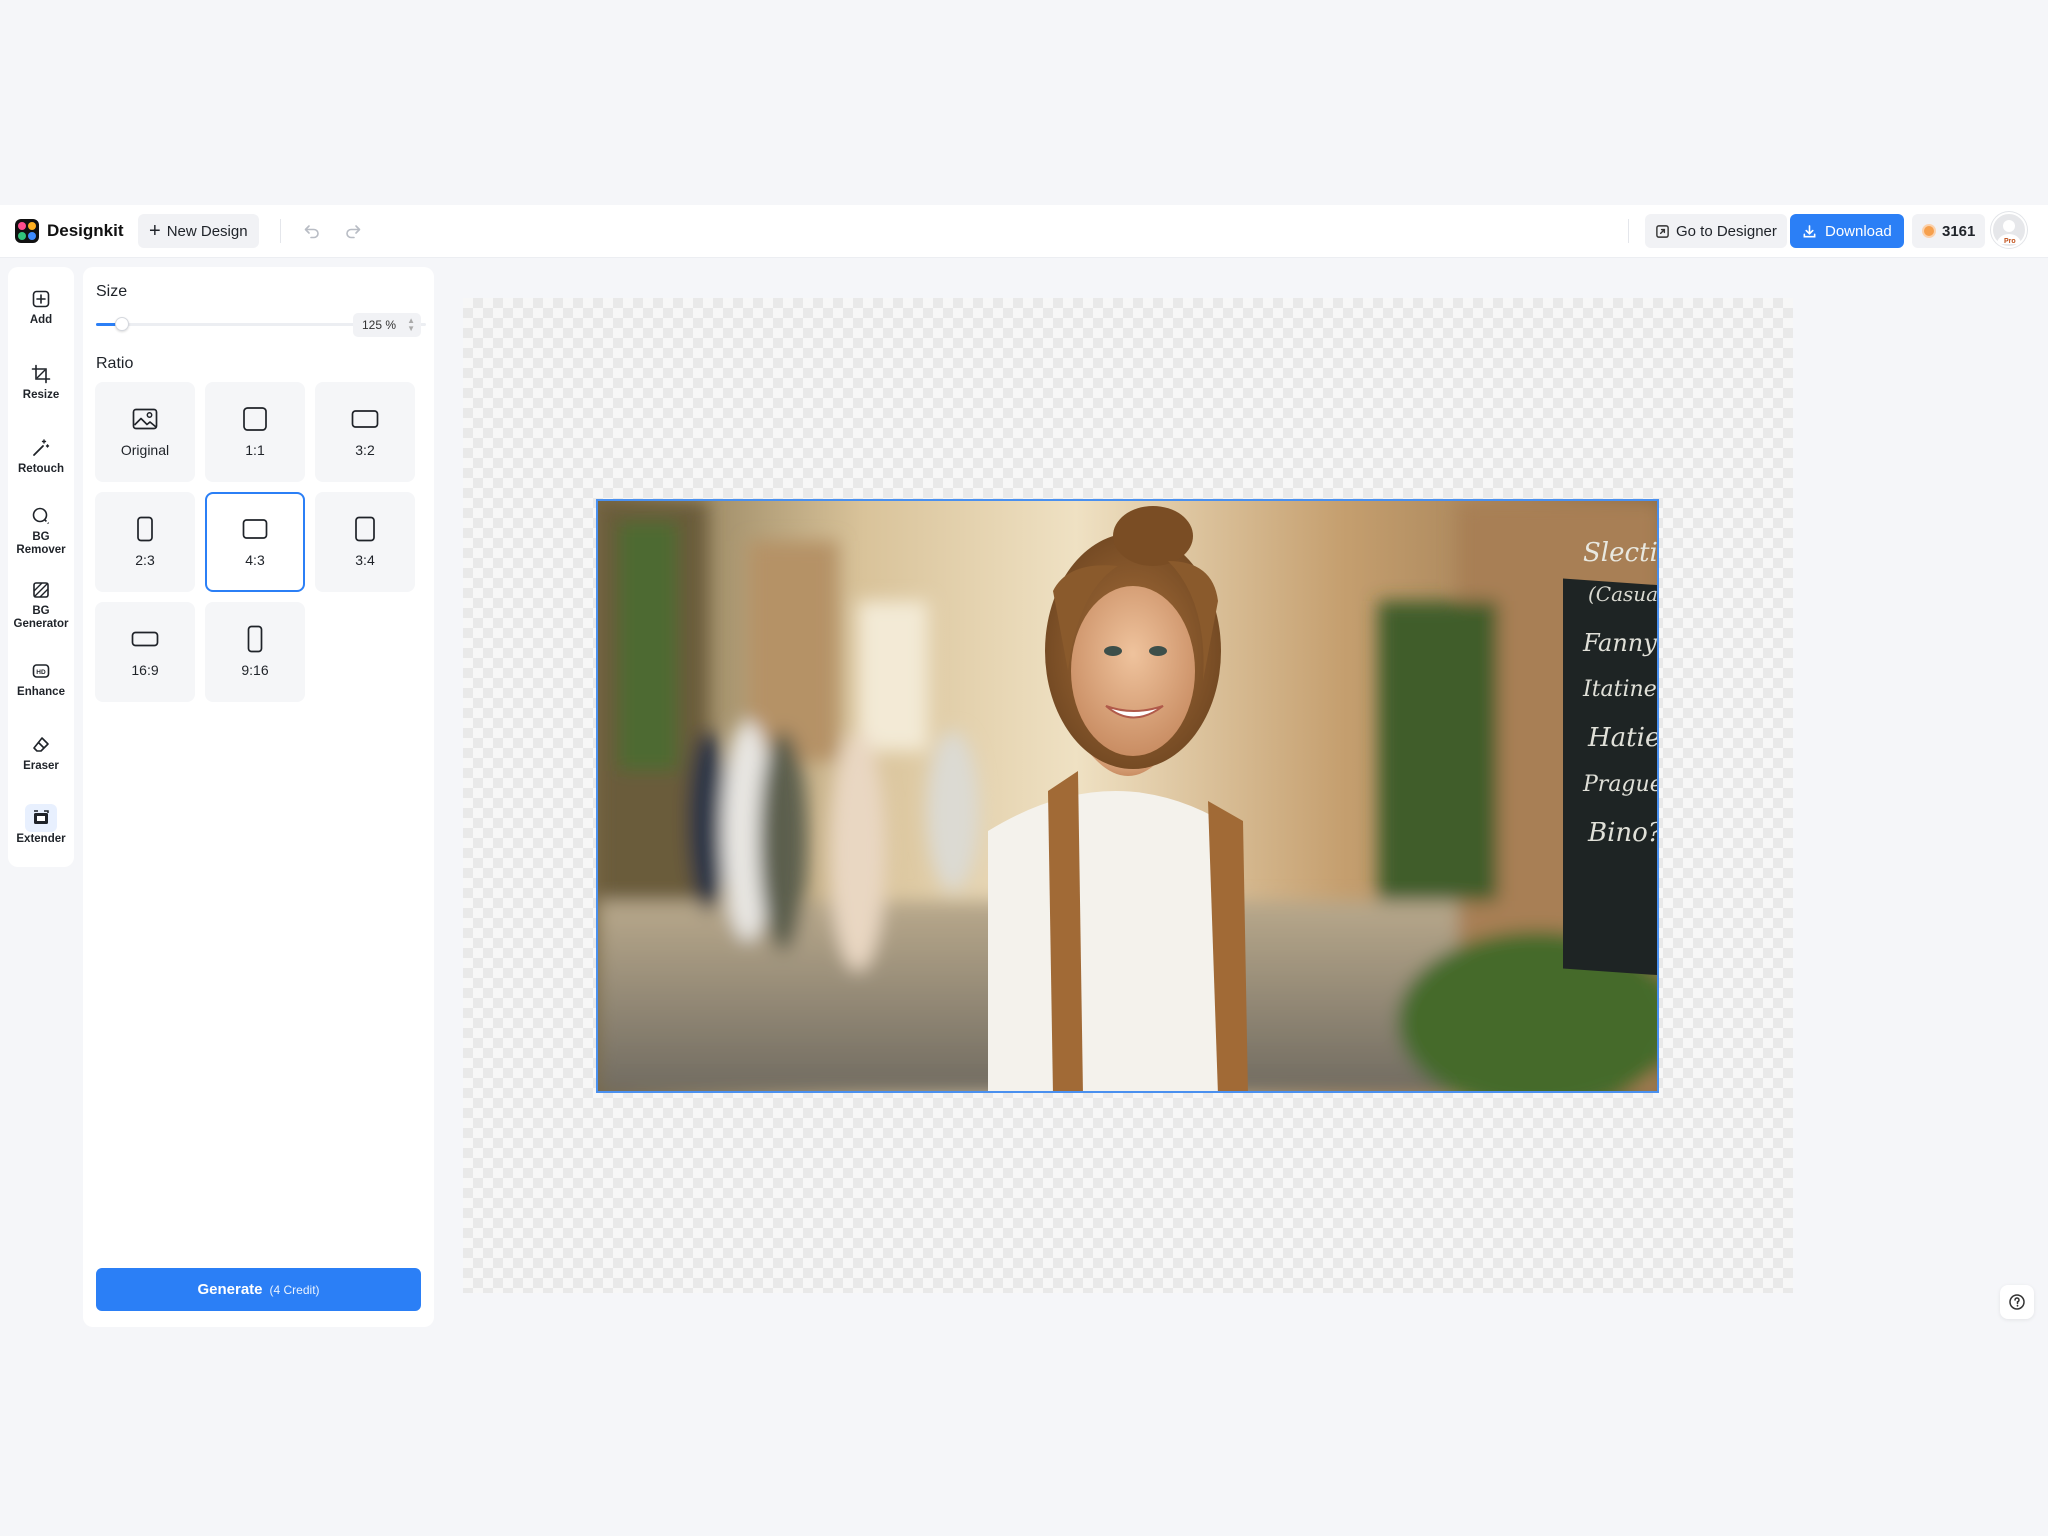 The width and height of the screenshot is (2048, 1536). What do you see at coordinates (294, 1289) in the screenshot?
I see `generate-credit-cost: (4 Credit)` at bounding box center [294, 1289].